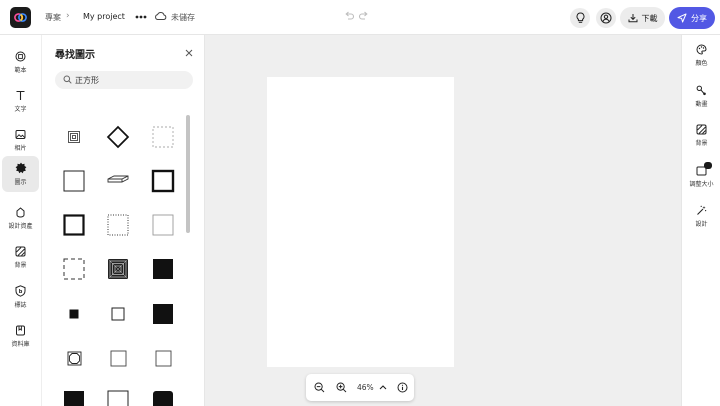  I want to click on rail-label: 圖示, so click(20, 182).